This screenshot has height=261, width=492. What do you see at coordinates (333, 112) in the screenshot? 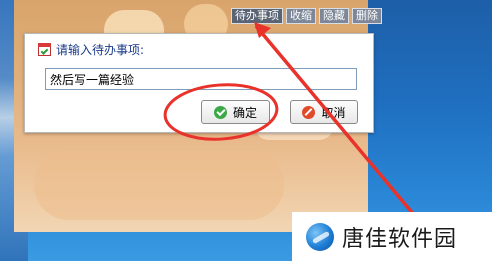
I see `cancel-button-label: 取消` at bounding box center [333, 112].